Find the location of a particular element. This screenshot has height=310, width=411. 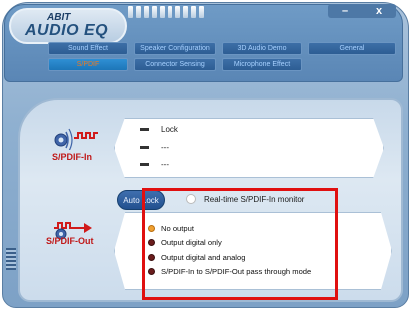

minimize-button: – is located at coordinates (345, 11).